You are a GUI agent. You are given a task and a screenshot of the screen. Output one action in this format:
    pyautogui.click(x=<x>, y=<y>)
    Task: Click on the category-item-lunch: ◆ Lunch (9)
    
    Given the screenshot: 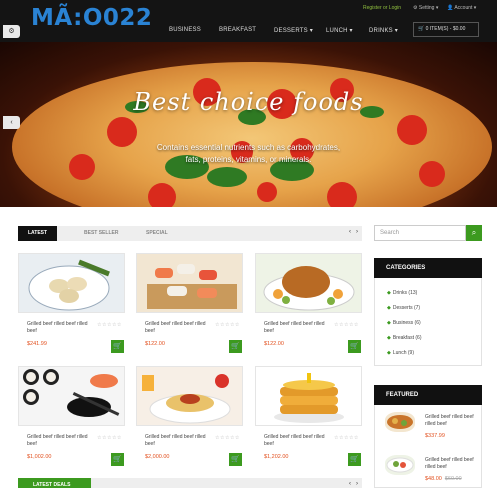 What is the action you would take?
    pyautogui.click(x=400, y=353)
    